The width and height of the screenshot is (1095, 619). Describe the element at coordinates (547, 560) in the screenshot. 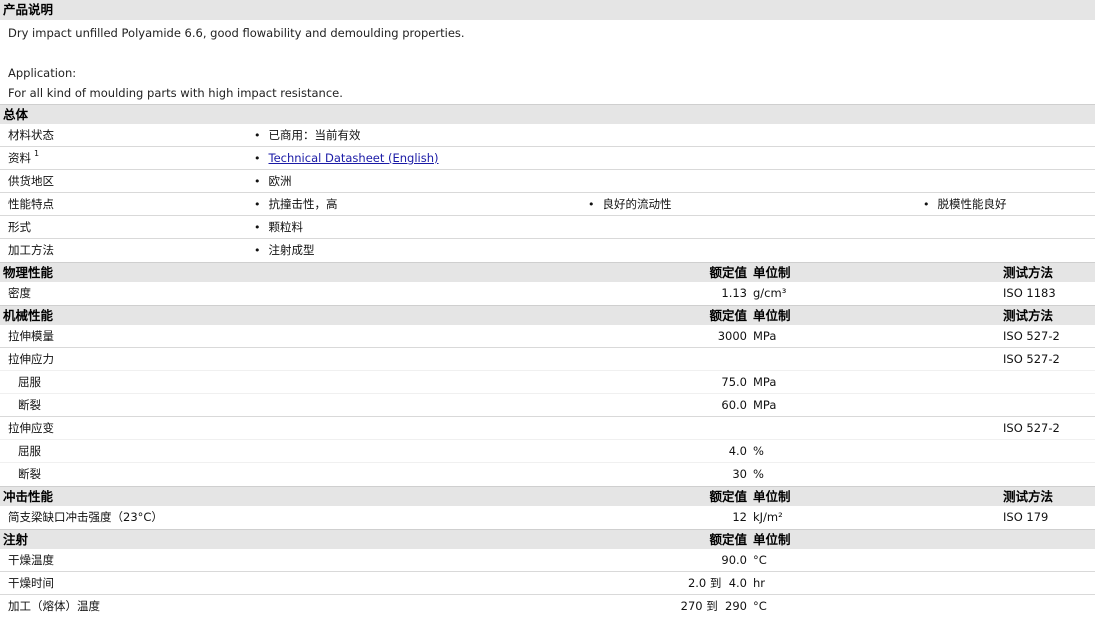

I see `table-row: 干燥温度 90.0 °C` at that location.